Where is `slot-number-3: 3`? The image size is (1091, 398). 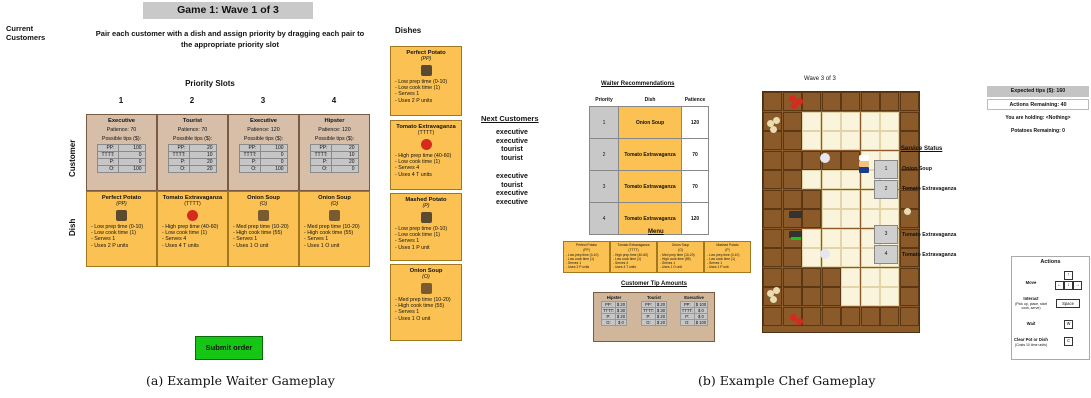 slot-number-3: 3 is located at coordinates (263, 100).